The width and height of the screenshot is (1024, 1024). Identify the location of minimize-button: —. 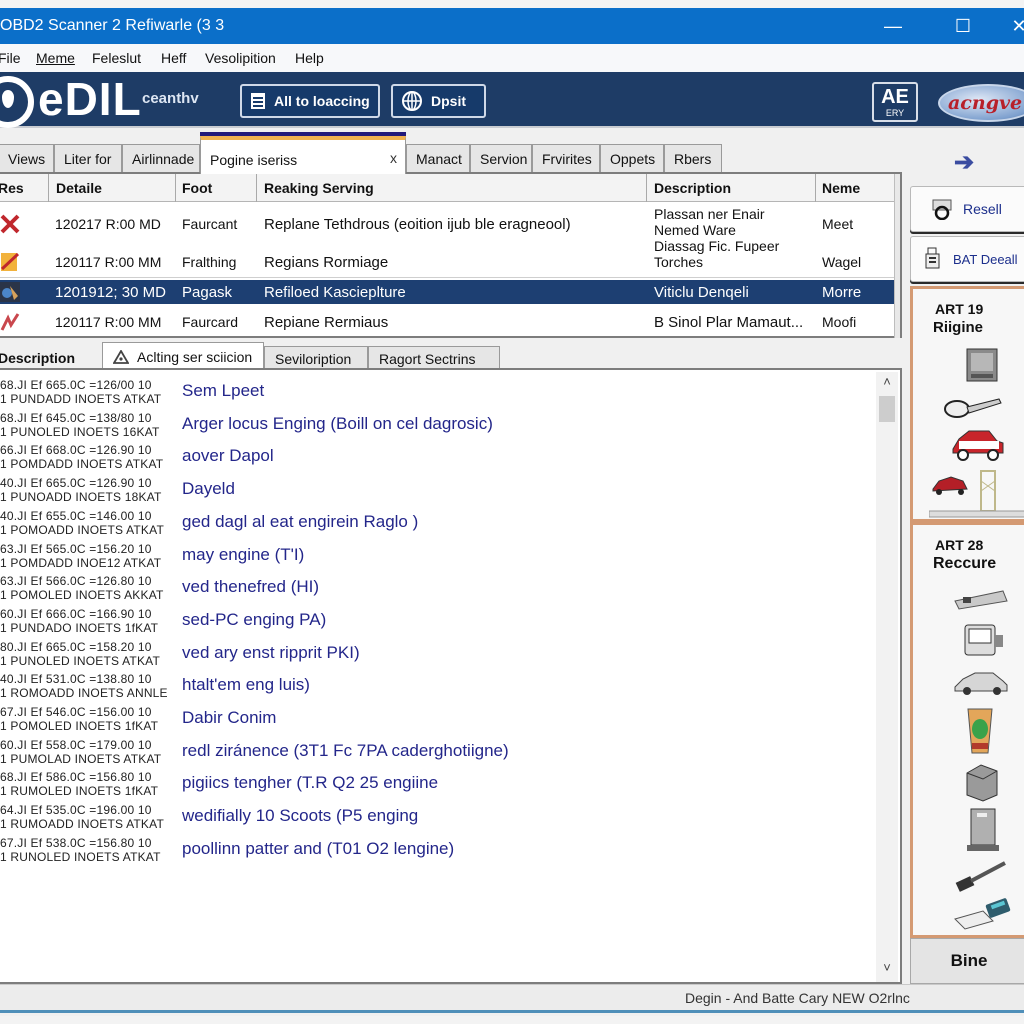
(893, 26).